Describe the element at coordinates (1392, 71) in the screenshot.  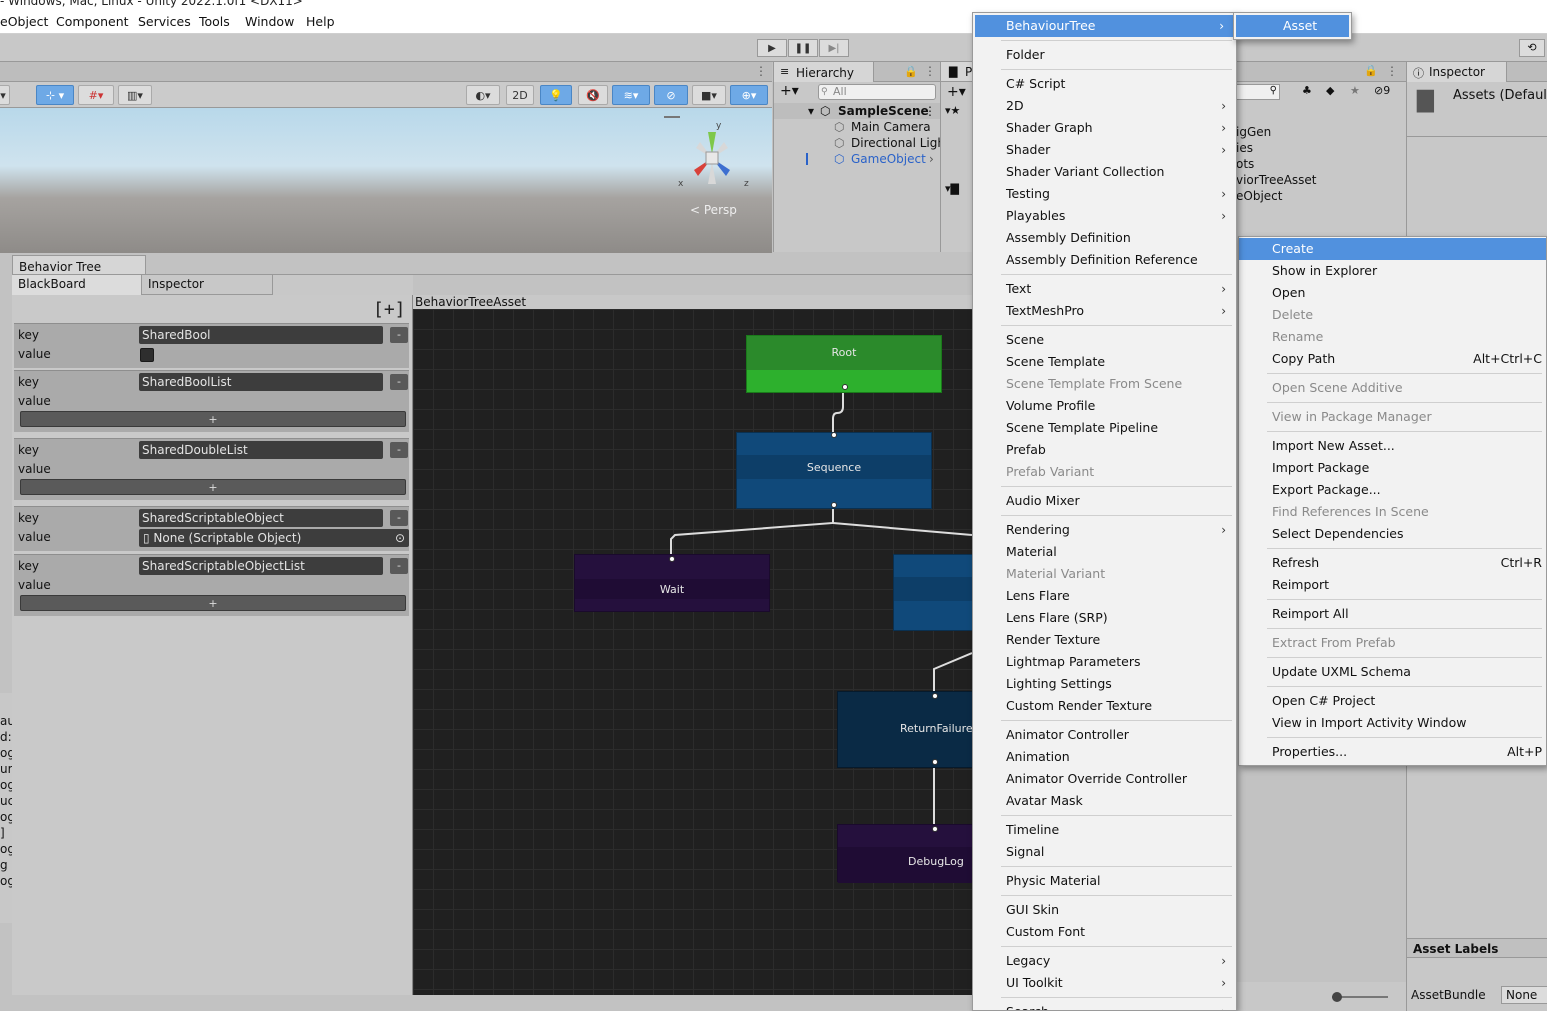
I see `project-menu-icon: ⋮` at that location.